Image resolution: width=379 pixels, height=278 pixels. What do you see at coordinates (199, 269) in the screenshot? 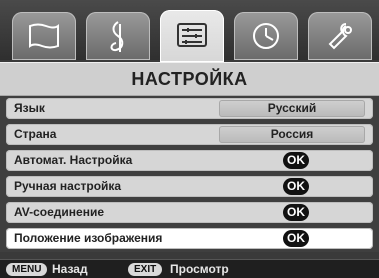
I see `exit-hint: Просмотр` at bounding box center [199, 269].